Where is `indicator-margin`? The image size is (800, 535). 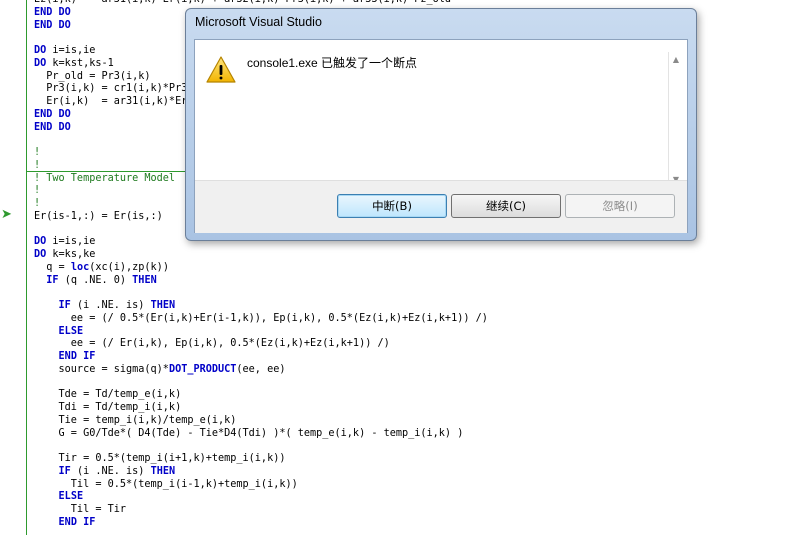
indicator-margin is located at coordinates (13, 267).